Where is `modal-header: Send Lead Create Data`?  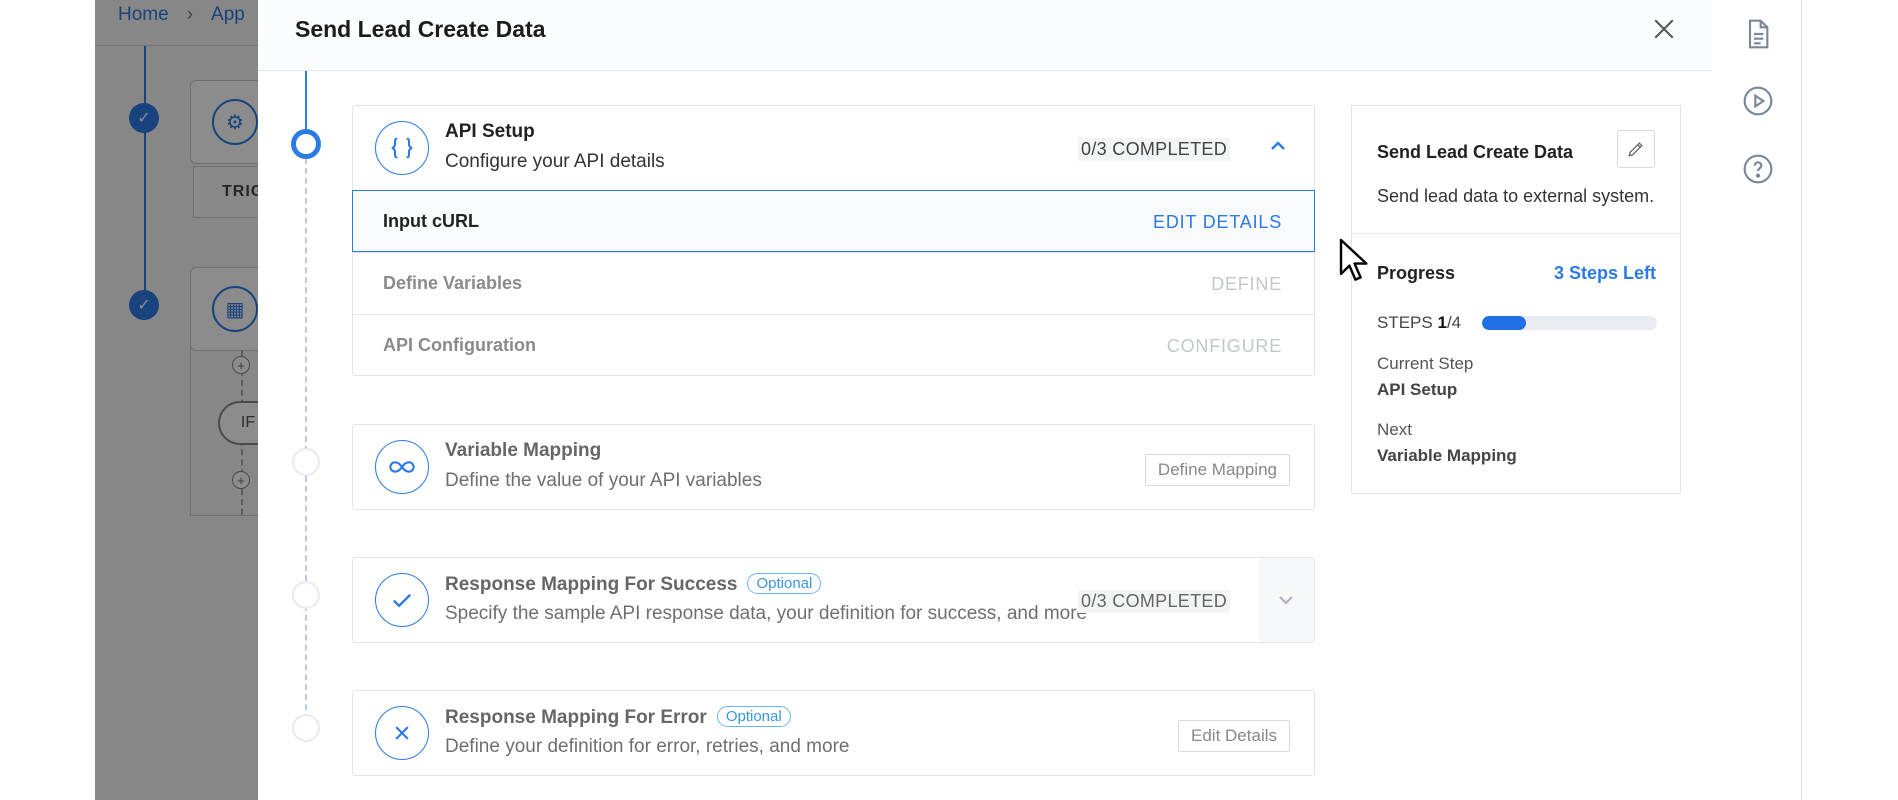 modal-header: Send Lead Create Data is located at coordinates (985, 35).